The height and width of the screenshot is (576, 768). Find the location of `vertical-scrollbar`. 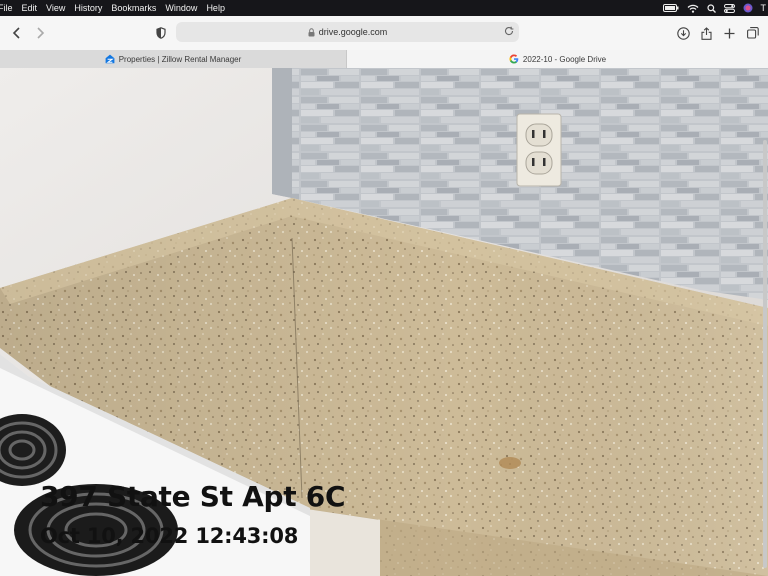

vertical-scrollbar is located at coordinates (765, 355).